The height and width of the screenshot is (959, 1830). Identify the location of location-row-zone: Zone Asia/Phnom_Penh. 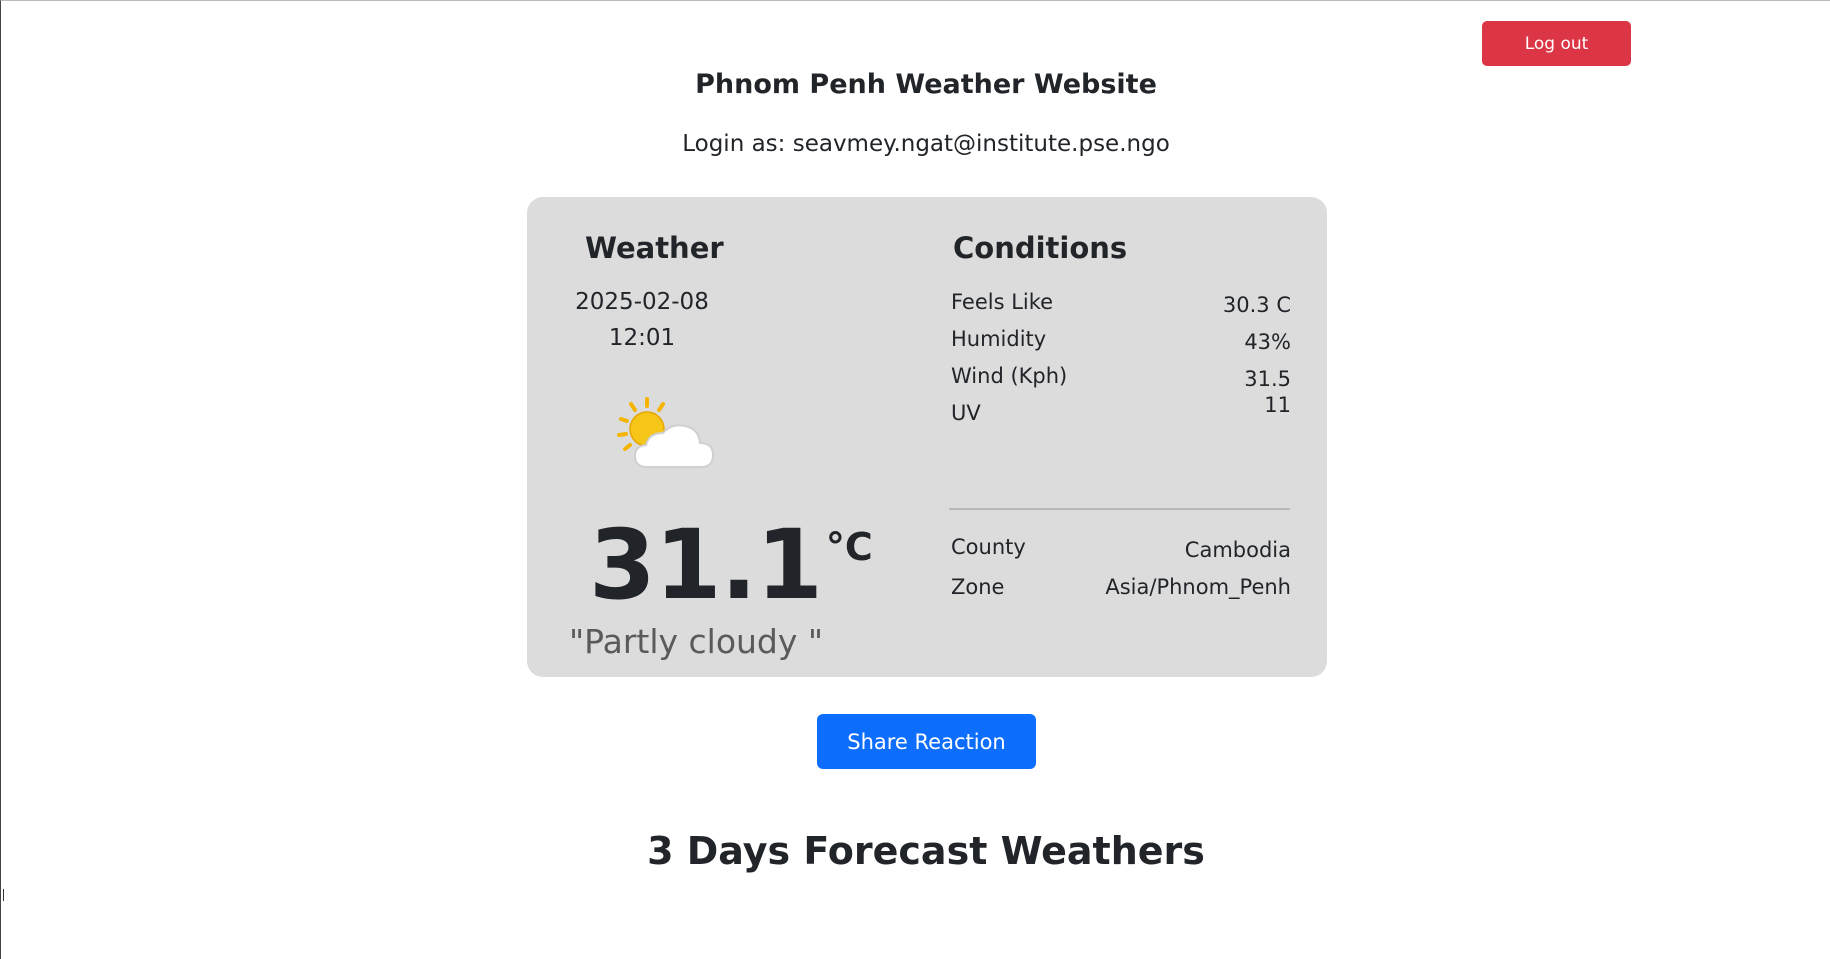
(1121, 587).